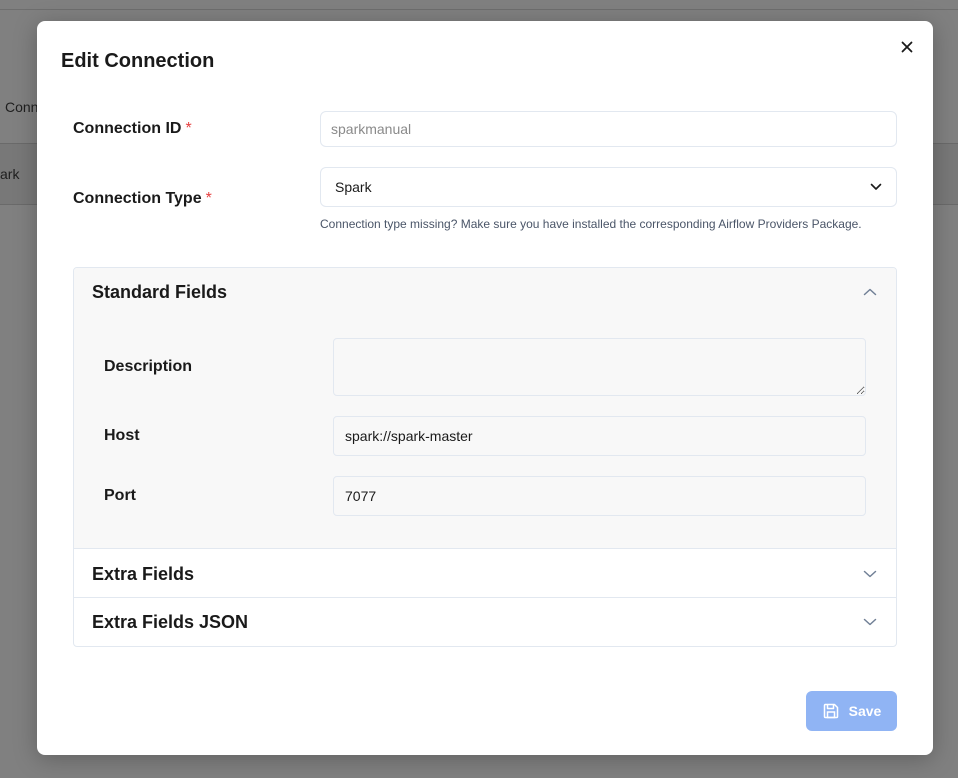 This screenshot has height=778, width=958. Describe the element at coordinates (599, 496) in the screenshot. I see `port-input` at that location.